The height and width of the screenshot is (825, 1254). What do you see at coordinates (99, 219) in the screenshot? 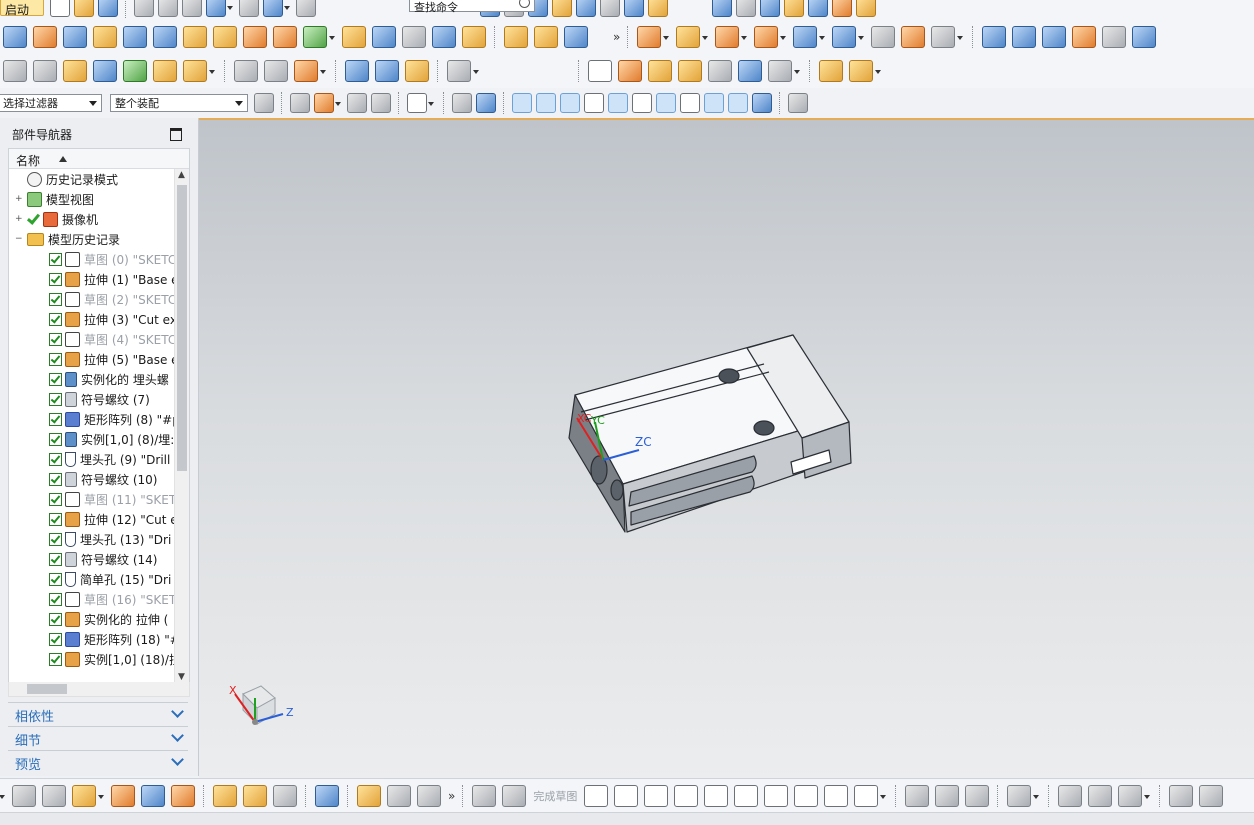
I see `tree-node-cameras: + 摄像机` at bounding box center [99, 219].